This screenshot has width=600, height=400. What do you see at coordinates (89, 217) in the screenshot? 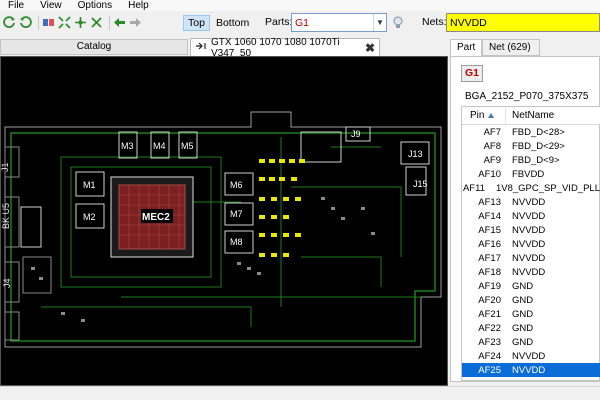
I see `board-label-m2: M2` at bounding box center [89, 217].